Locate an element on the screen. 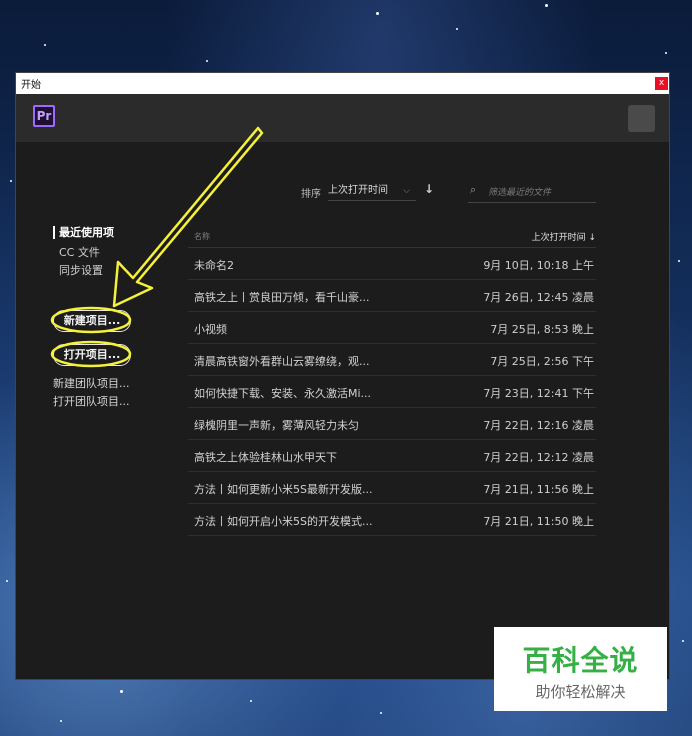  account-button is located at coordinates (641, 118).